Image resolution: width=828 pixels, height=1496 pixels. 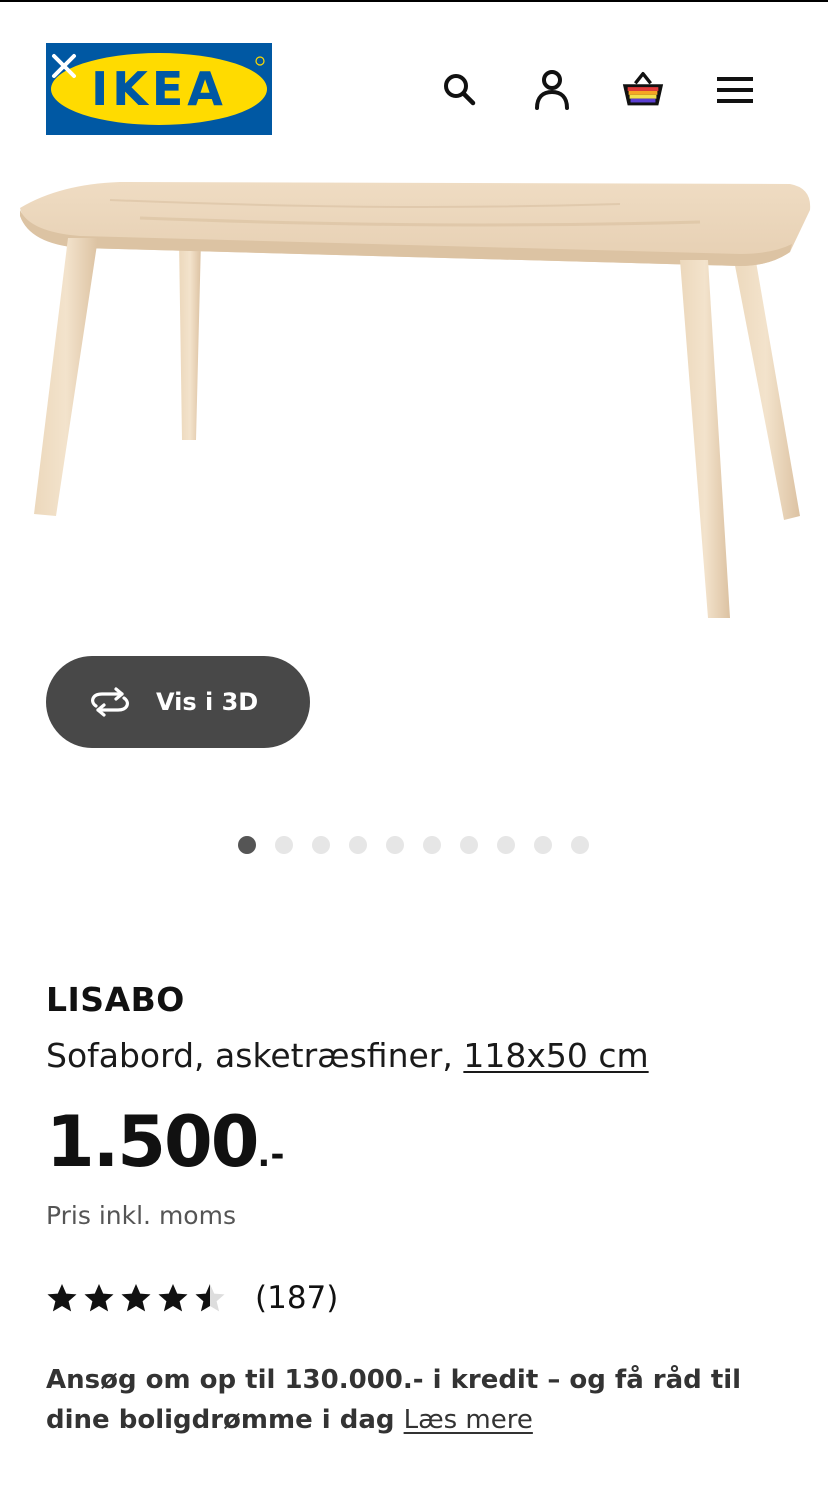 I want to click on product-price: 1.500.-, so click(x=165, y=1148).